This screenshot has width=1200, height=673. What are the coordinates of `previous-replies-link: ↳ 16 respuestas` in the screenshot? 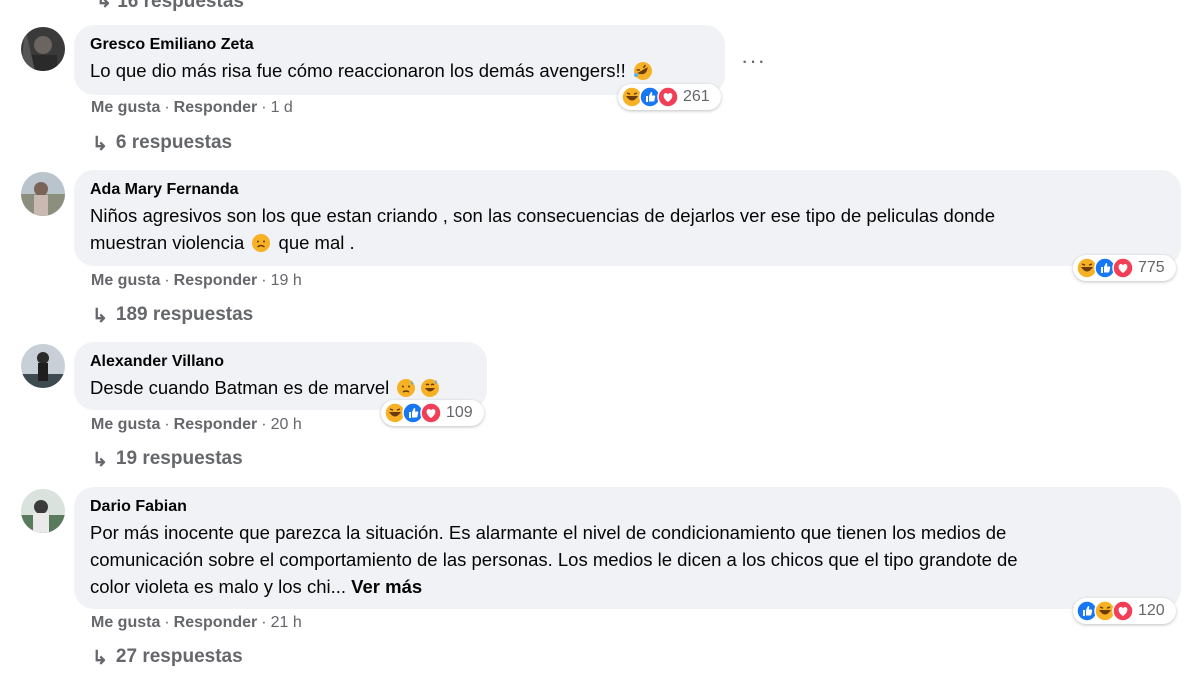 It's located at (170, 6).